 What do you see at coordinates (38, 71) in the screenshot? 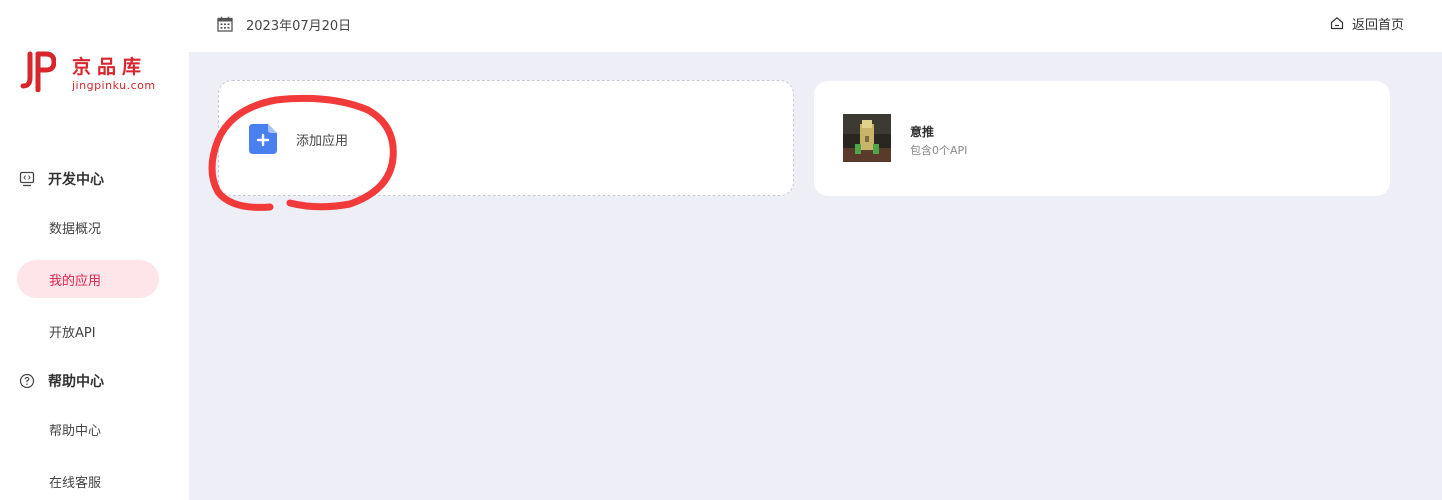
I see `logo-mark-icon` at bounding box center [38, 71].